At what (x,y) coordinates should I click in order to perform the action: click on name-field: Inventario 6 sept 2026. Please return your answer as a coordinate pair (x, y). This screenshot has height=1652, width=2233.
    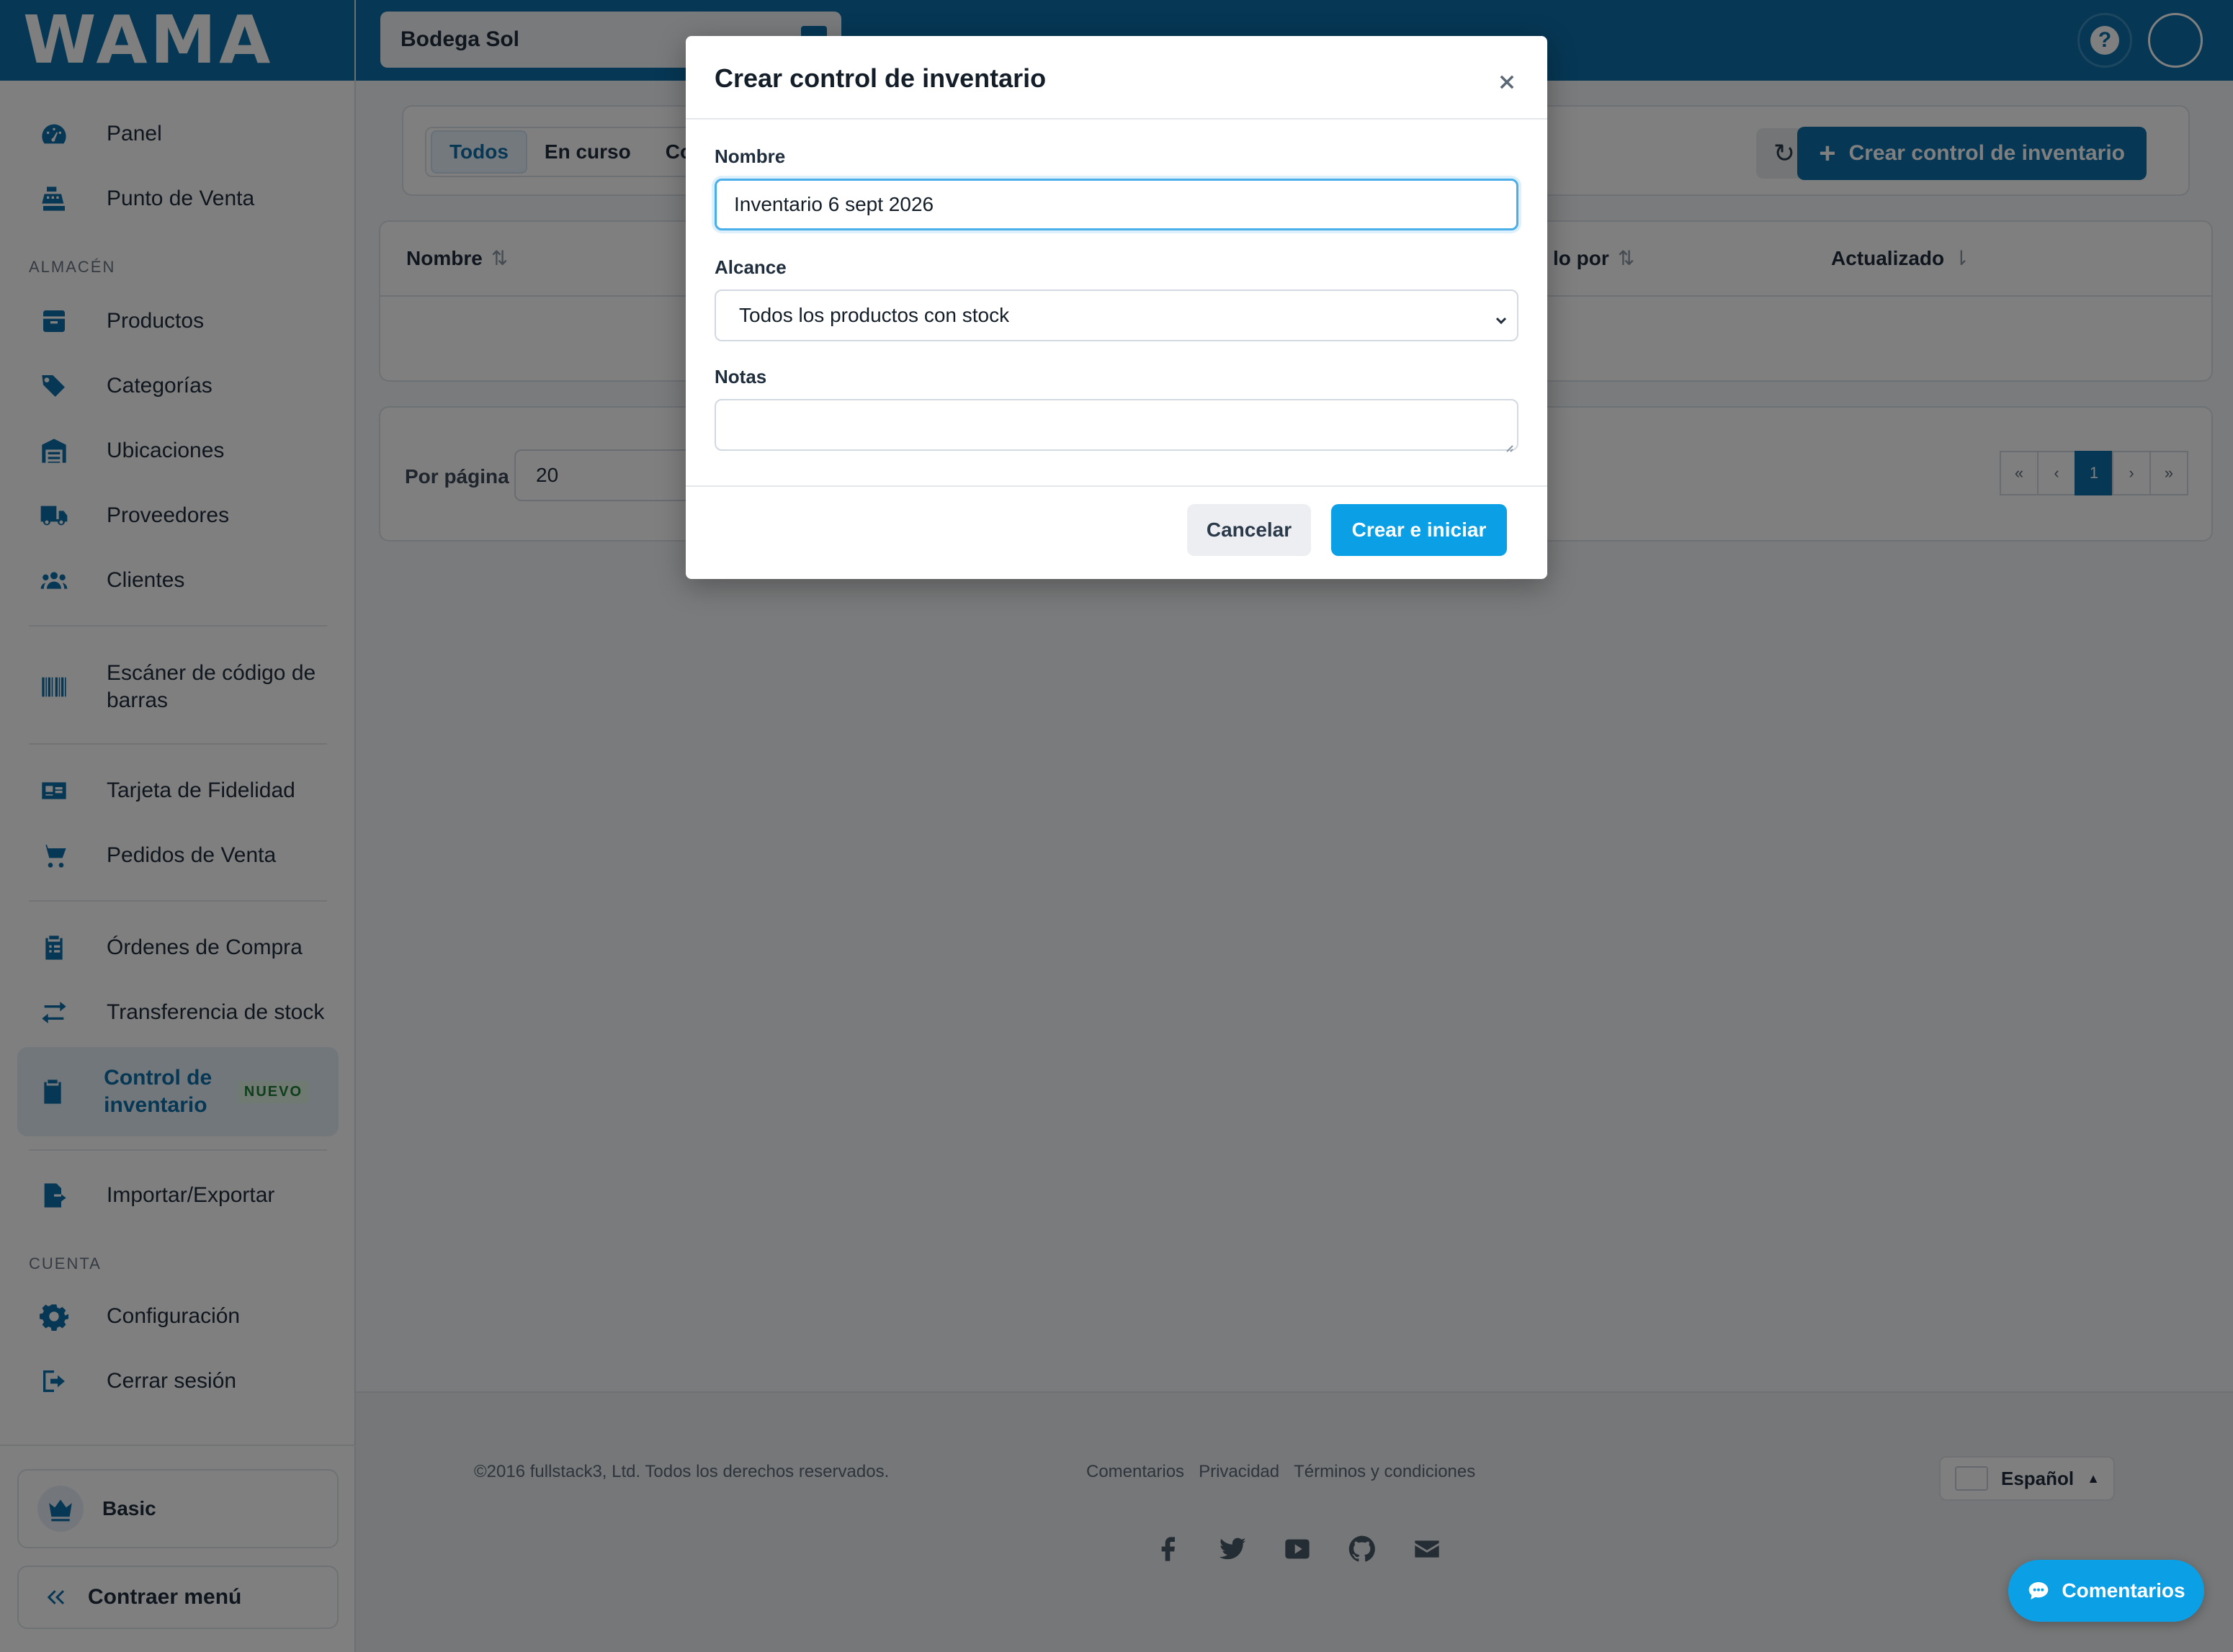
    Looking at the image, I should click on (1116, 204).